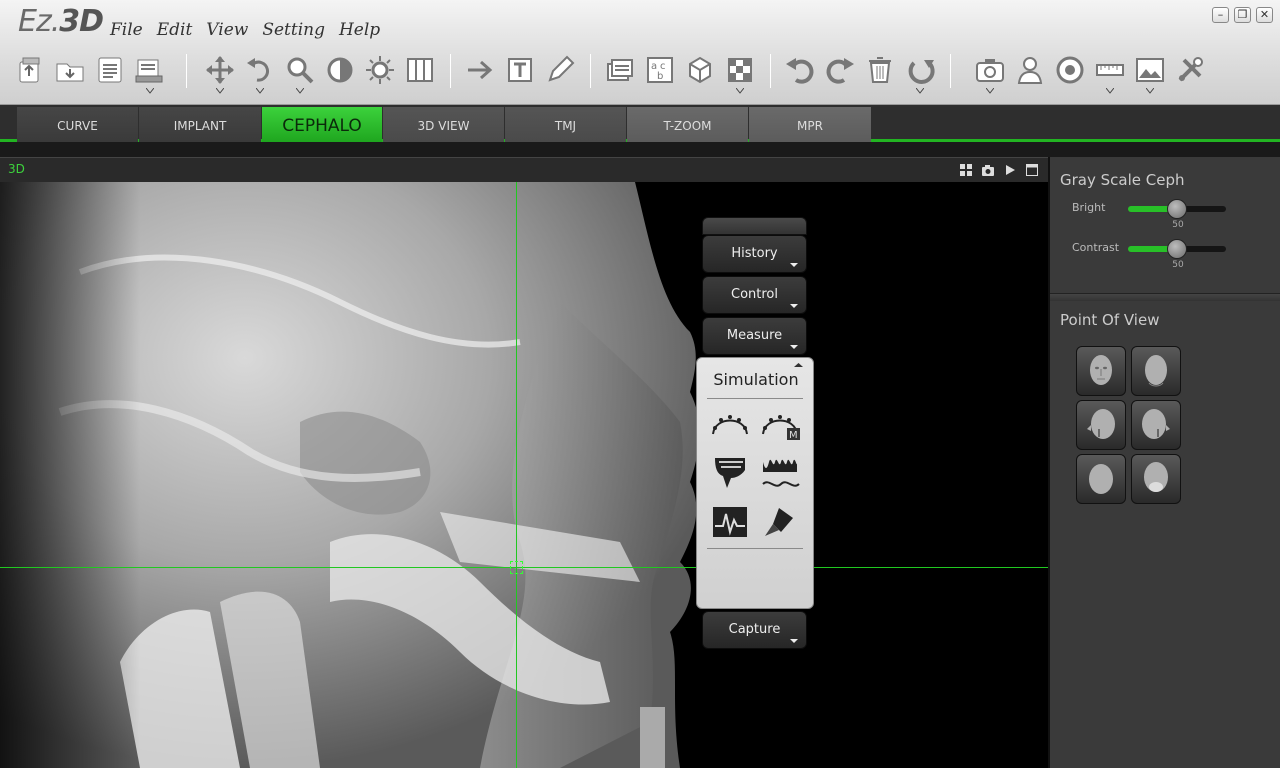  Describe the element at coordinates (1101, 425) in the screenshot. I see `left-view-button` at that location.